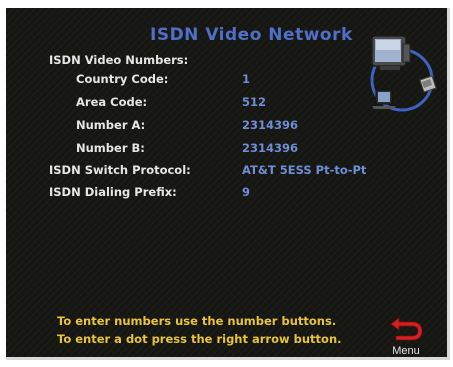 The height and width of the screenshot is (367, 453). I want to click on menu-button: Menu, so click(406, 337).